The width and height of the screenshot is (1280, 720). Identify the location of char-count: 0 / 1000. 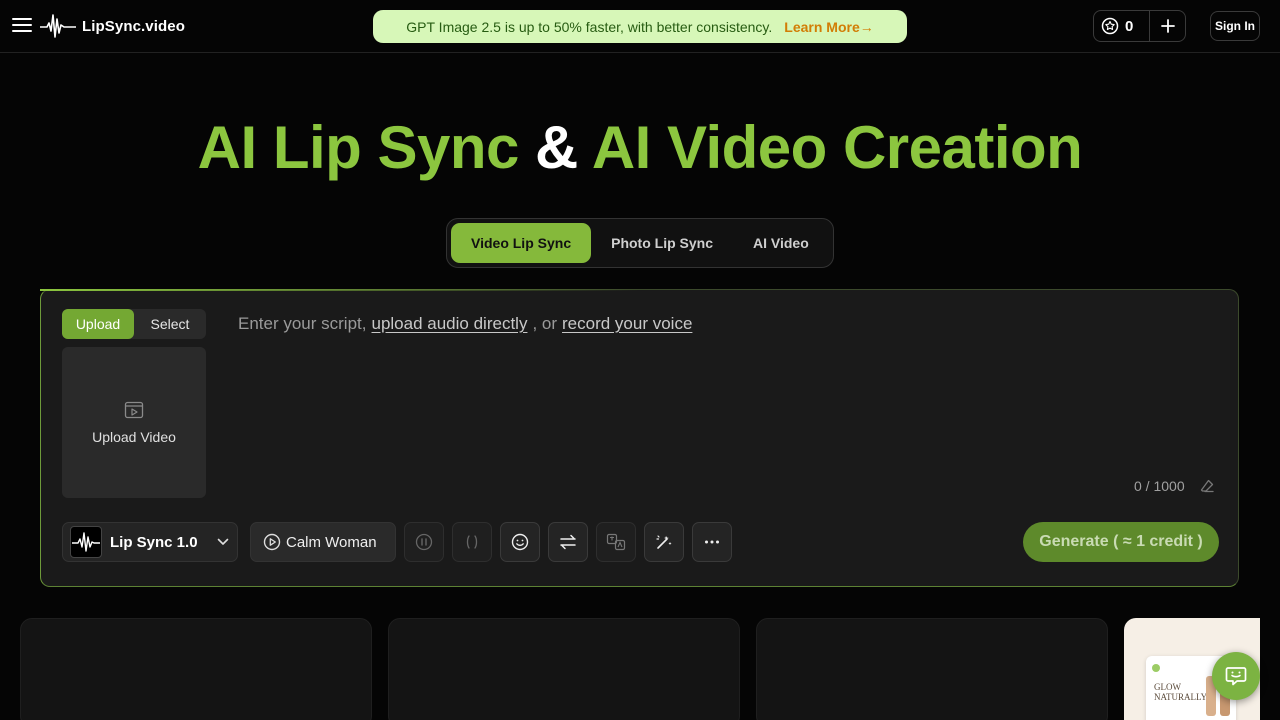
(1159, 486).